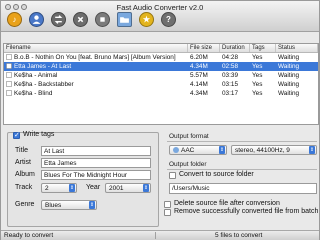  Describe the element at coordinates (25, 204) in the screenshot. I see `genre-label: Genre` at that location.